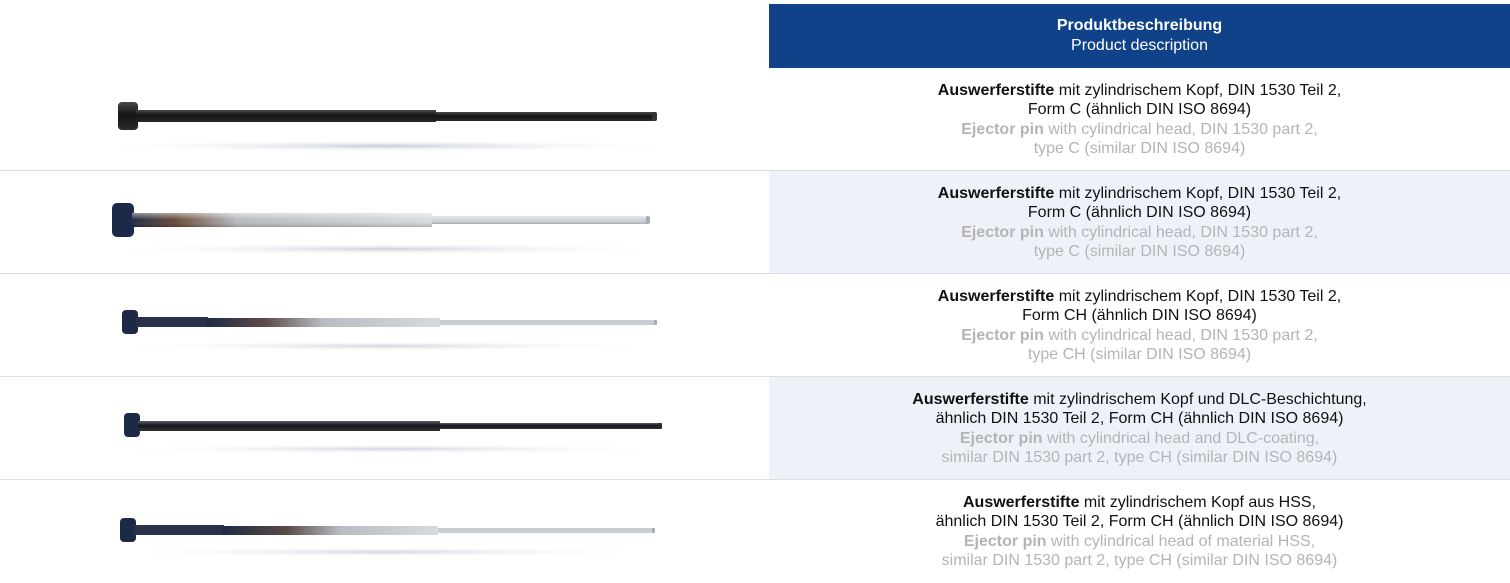 This screenshot has height=583, width=1510. What do you see at coordinates (1181, 541) in the screenshot?
I see `en-line1: with cylindrical head of material HSS,` at bounding box center [1181, 541].